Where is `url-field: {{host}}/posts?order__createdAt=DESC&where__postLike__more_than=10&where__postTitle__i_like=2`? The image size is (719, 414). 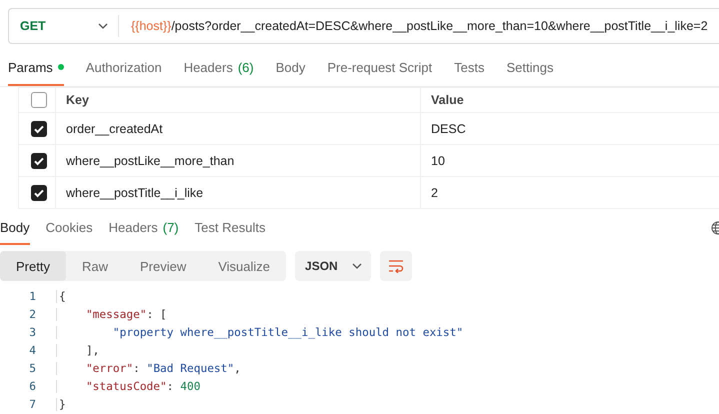
url-field: {{host}}/posts?order__createdAt=DESC&where__postLike__more_than=10&where__postTitle__i_like=2 is located at coordinates (413, 26).